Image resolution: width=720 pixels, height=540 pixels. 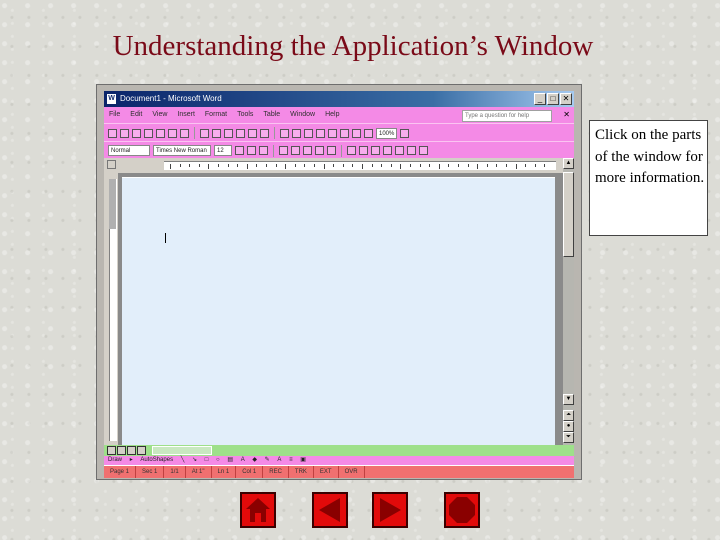 What do you see at coordinates (279, 460) in the screenshot?
I see `font-color-draw-icon: A` at bounding box center [279, 460].